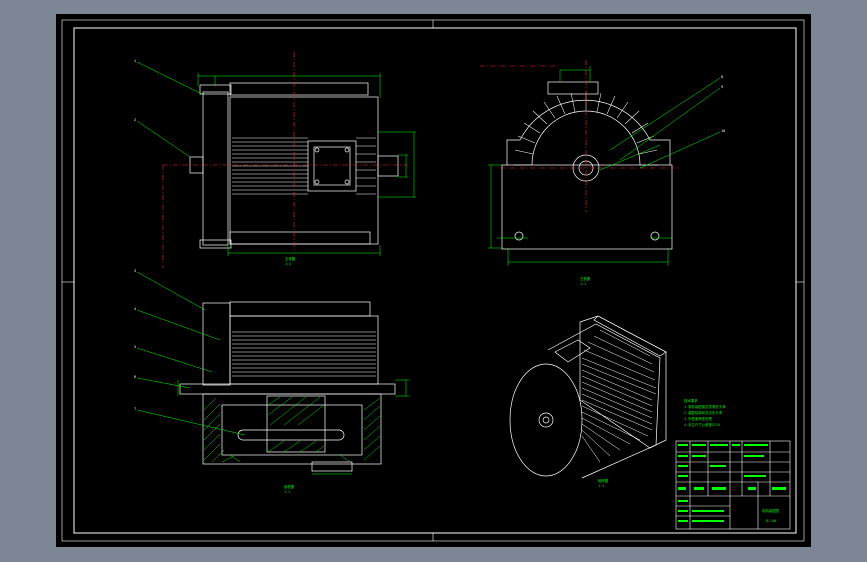 Image resolution: width=867 pixels, height=562 pixels. What do you see at coordinates (705, 406) in the screenshot?
I see `notes-line-1: 1.零件装配前必须清洗干净` at bounding box center [705, 406].